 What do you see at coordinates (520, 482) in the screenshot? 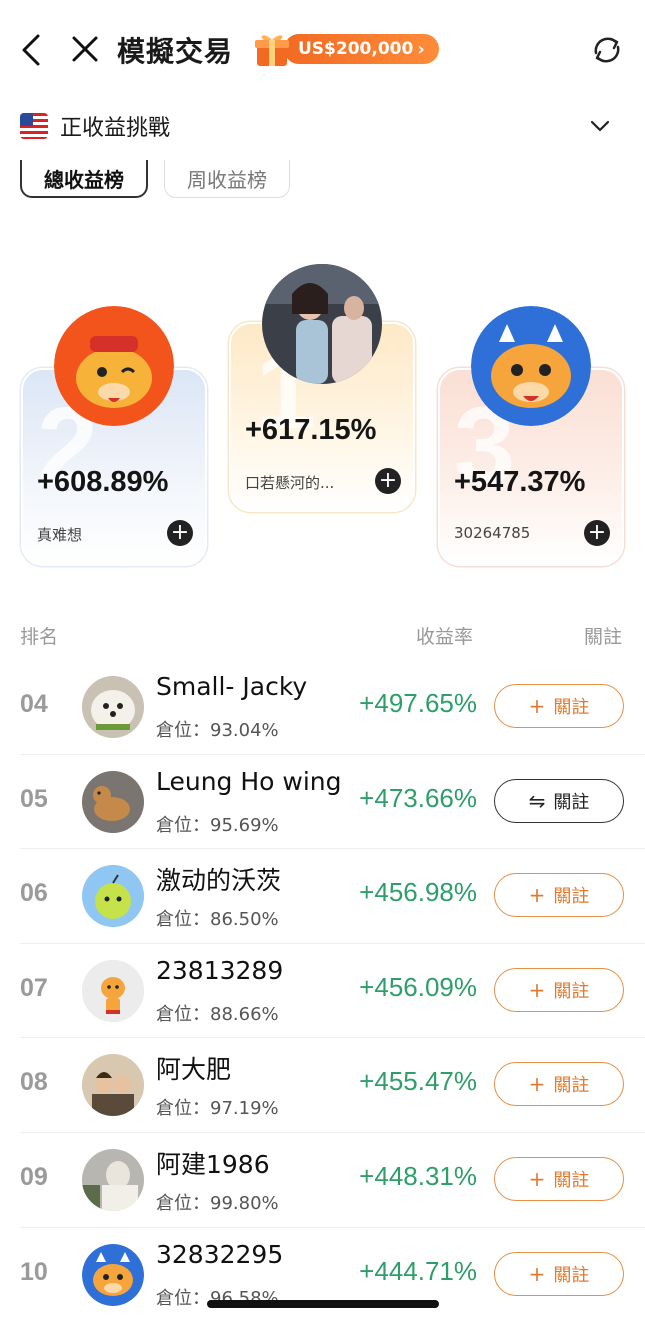
I see `podium-return: +547.37%` at bounding box center [520, 482].